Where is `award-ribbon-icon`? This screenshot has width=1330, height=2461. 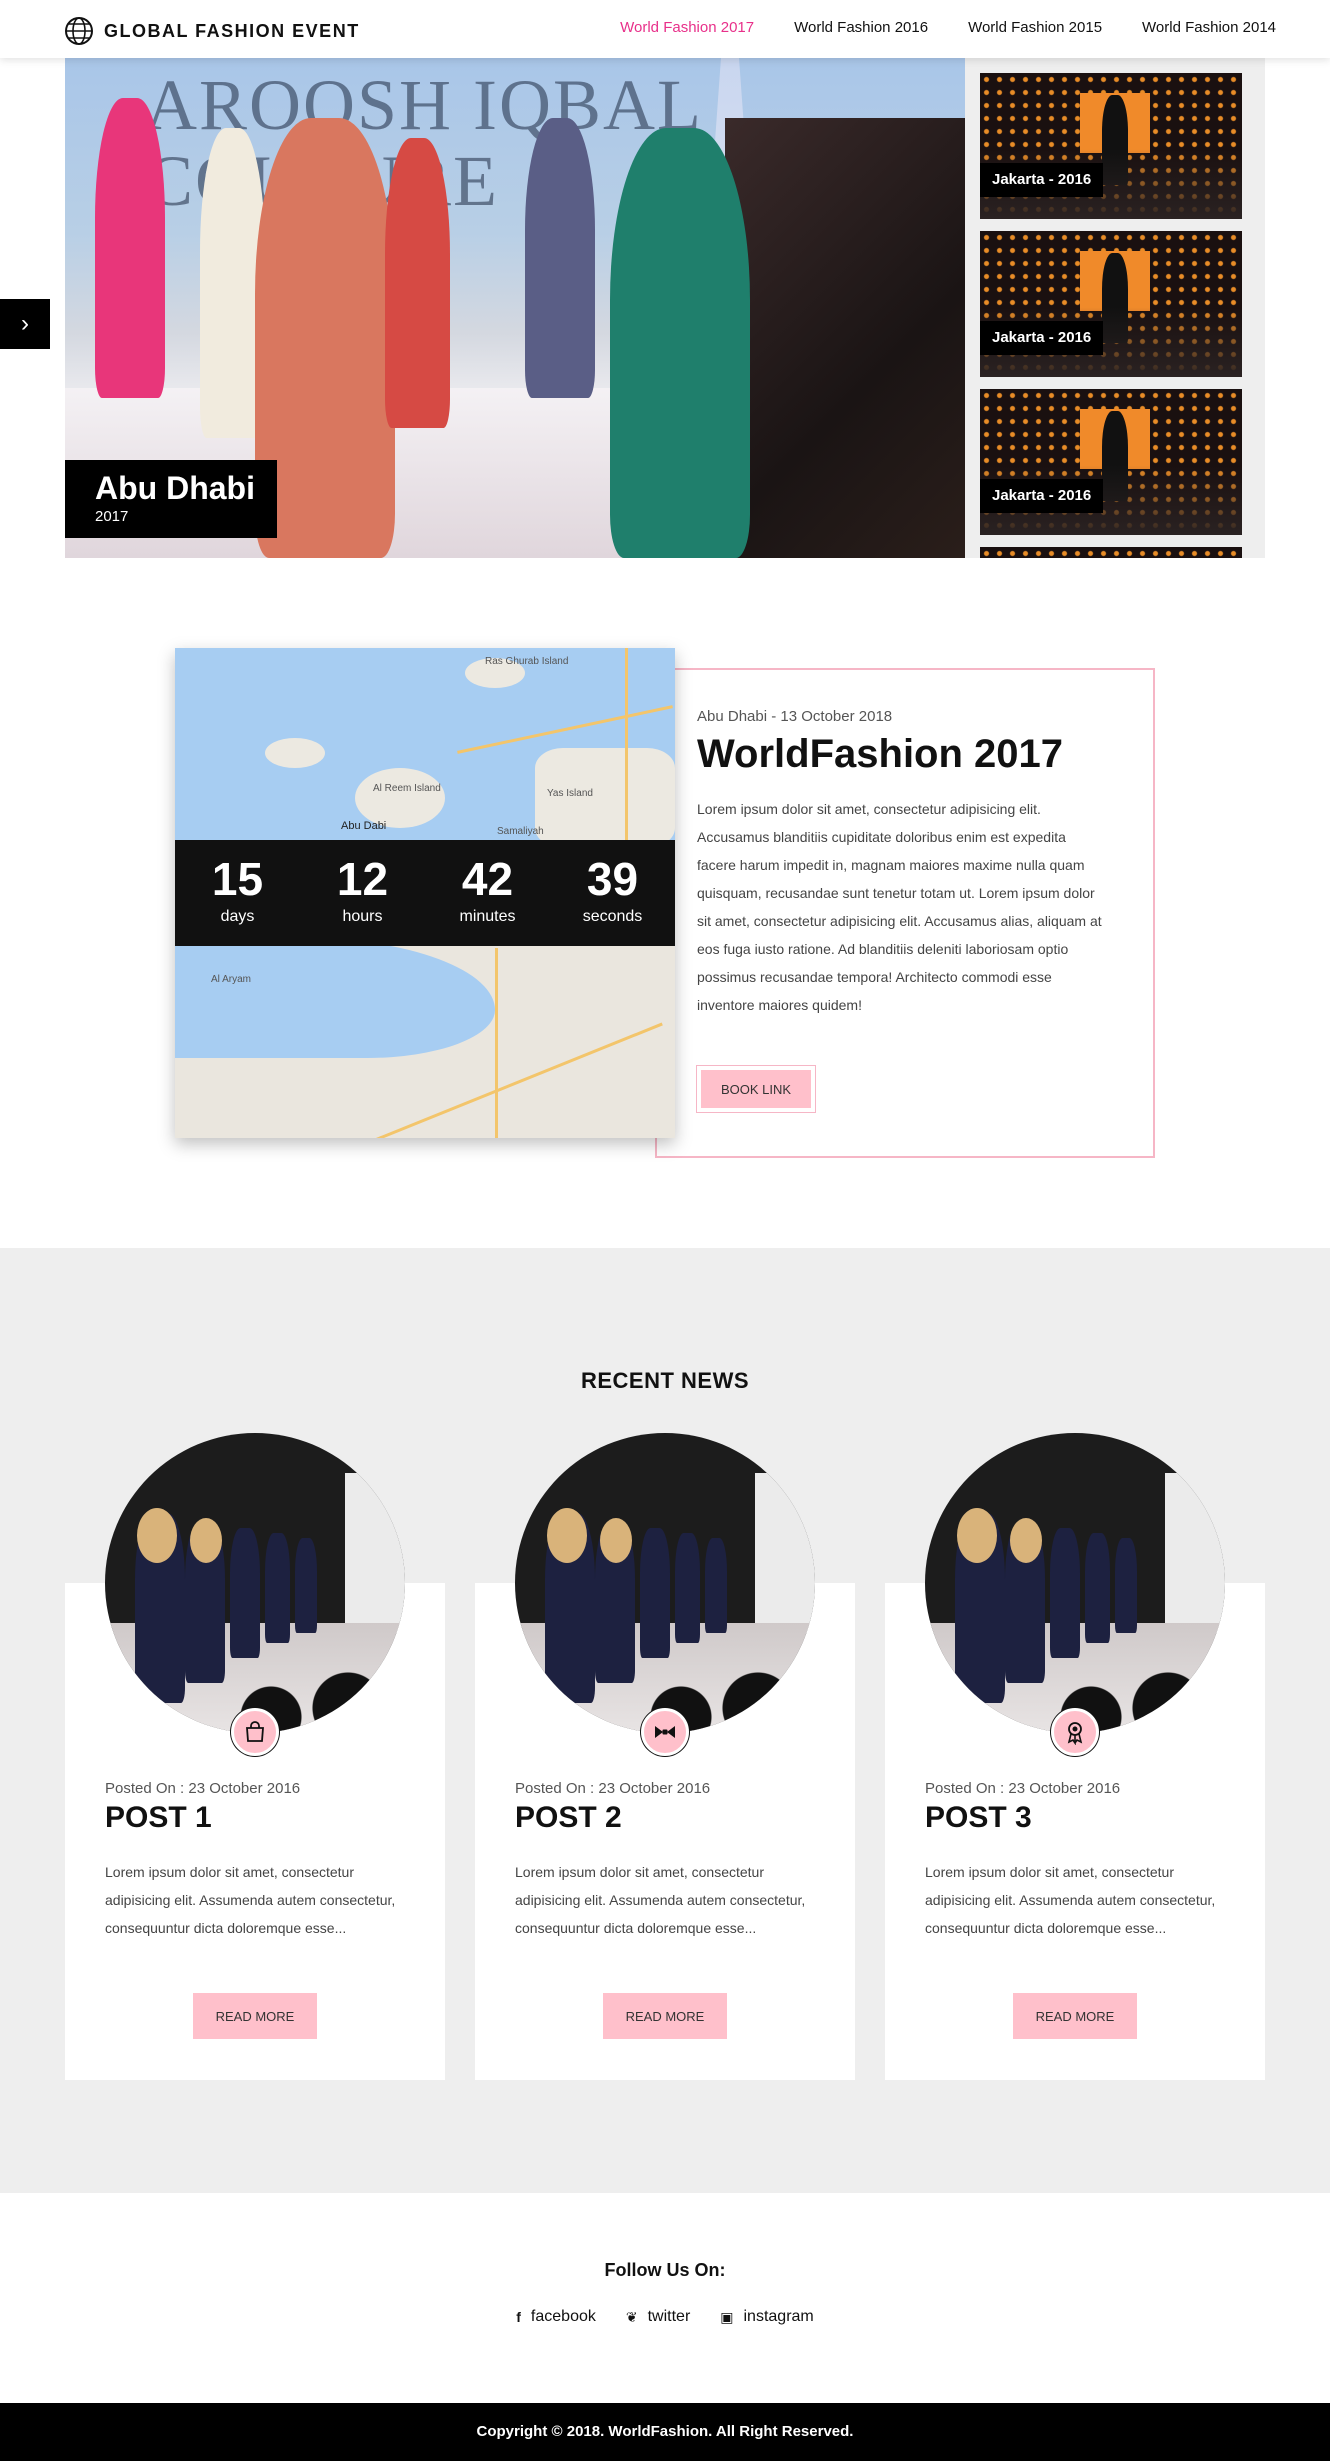 award-ribbon-icon is located at coordinates (1075, 1732).